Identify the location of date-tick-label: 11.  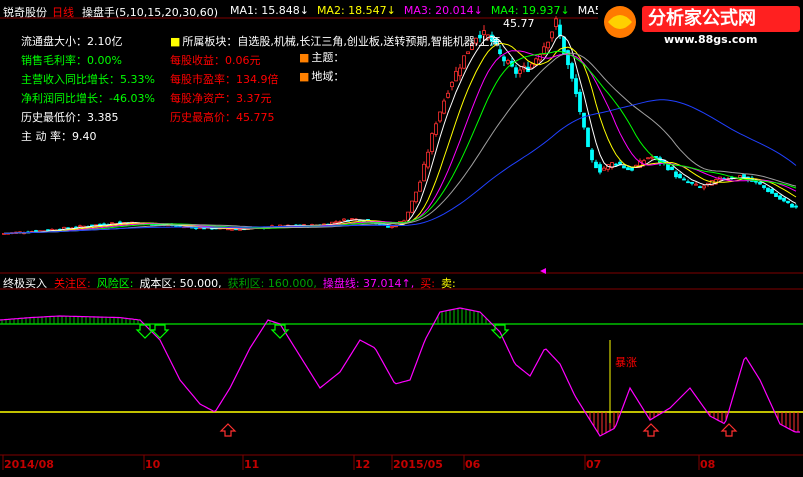
(252, 464).